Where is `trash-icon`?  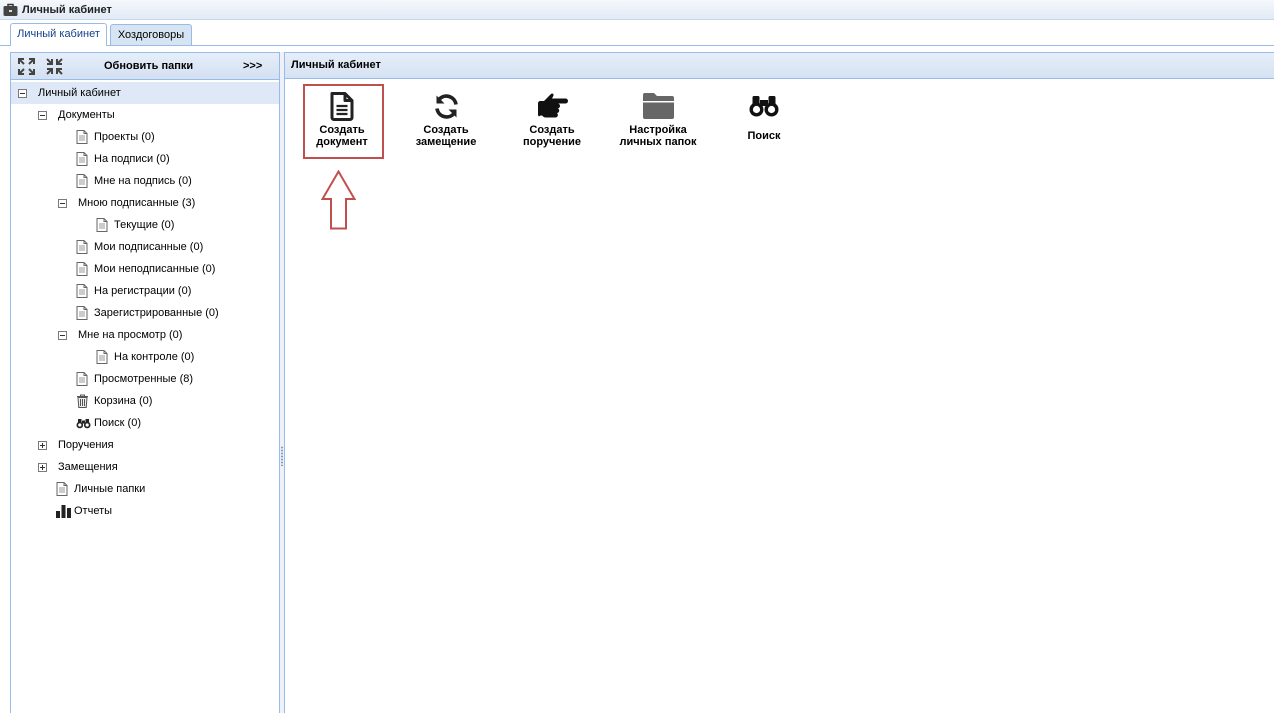
trash-icon is located at coordinates (82, 401).